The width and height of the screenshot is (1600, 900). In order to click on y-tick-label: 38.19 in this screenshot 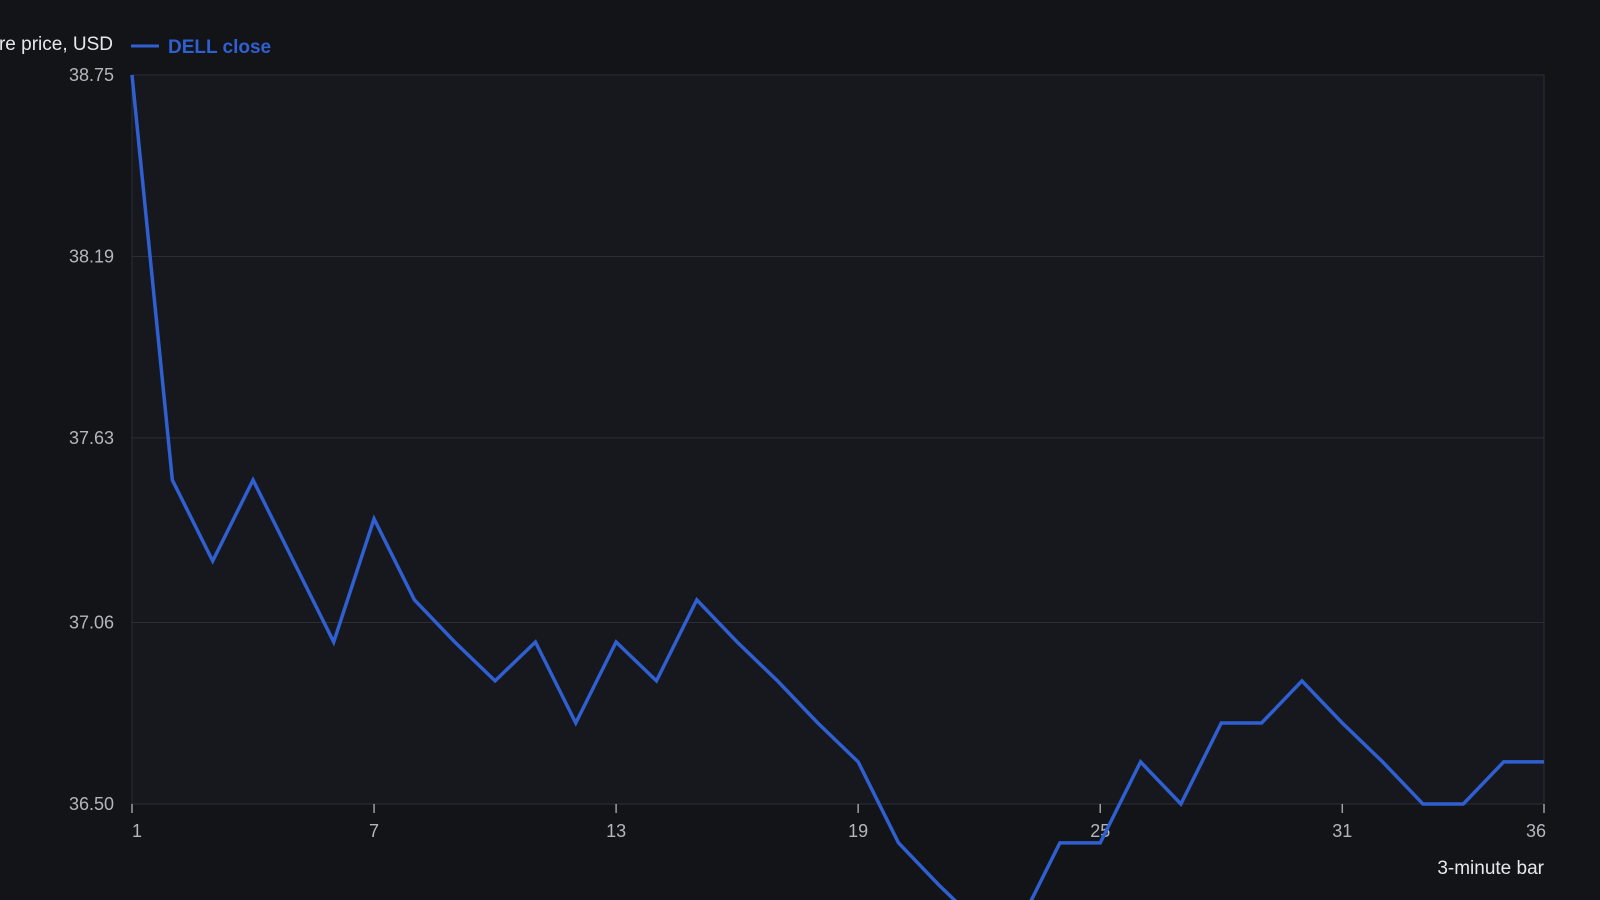, I will do `click(91, 256)`.